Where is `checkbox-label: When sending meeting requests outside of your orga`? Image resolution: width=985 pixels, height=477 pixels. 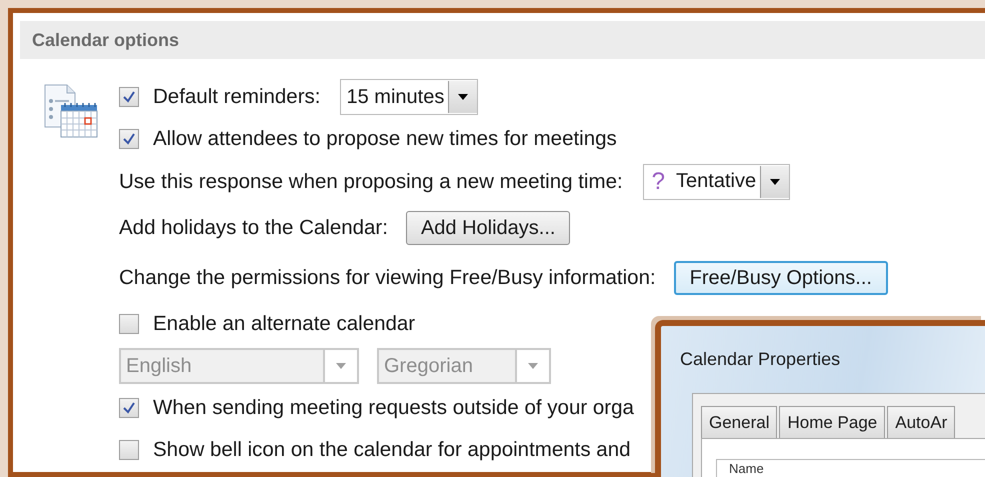 checkbox-label: When sending meeting requests outside of your orga is located at coordinates (393, 408).